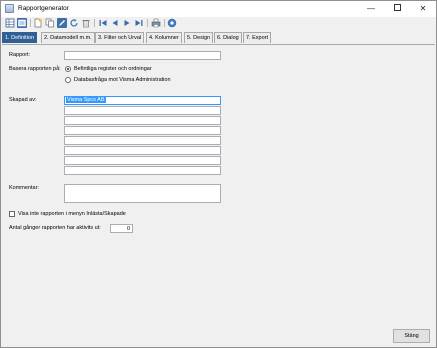 This screenshot has height=348, width=437. I want to click on kommentar-label: Kommentar:, so click(24, 188).